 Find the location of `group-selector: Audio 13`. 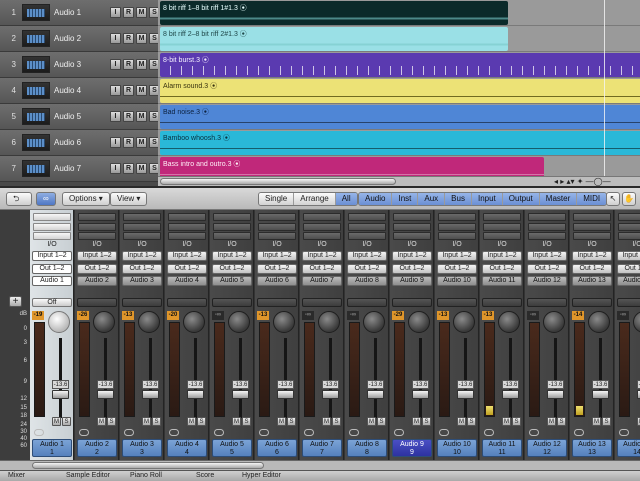

group-selector: Audio 13 is located at coordinates (592, 281).